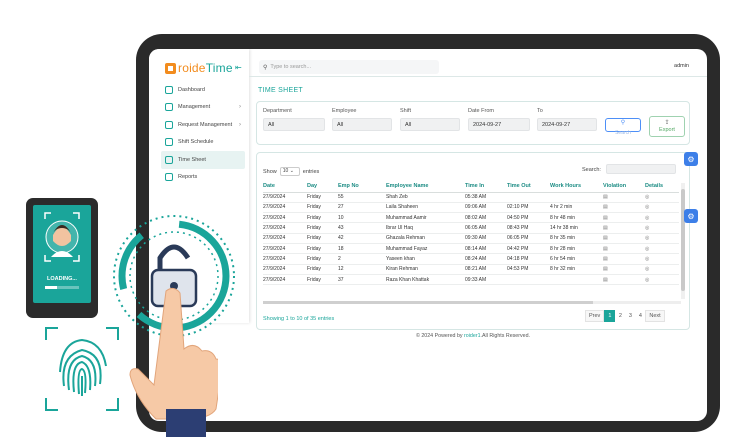  I want to click on table-cell: 10, so click(362, 218).